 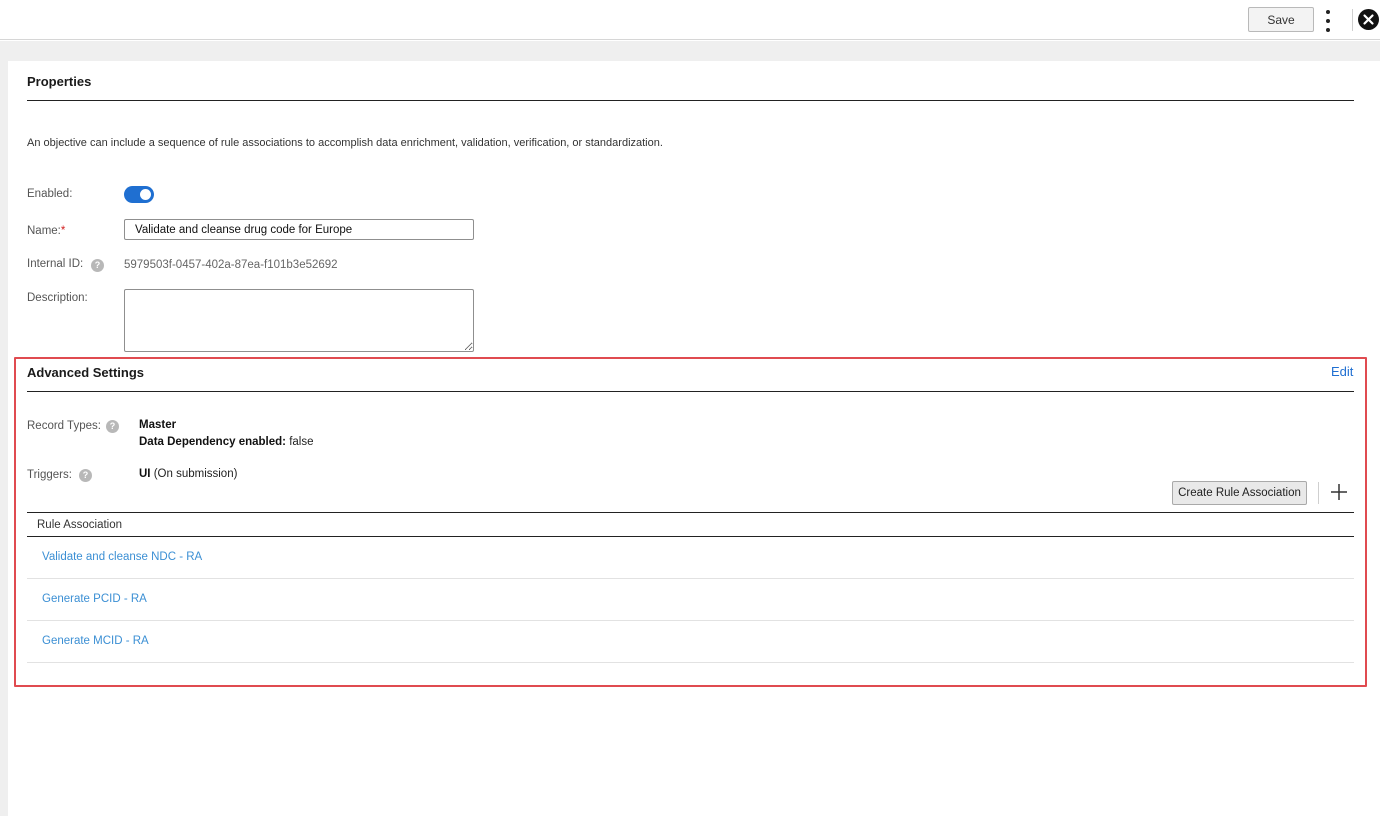 What do you see at coordinates (690, 100) in the screenshot?
I see `properties-divider` at bounding box center [690, 100].